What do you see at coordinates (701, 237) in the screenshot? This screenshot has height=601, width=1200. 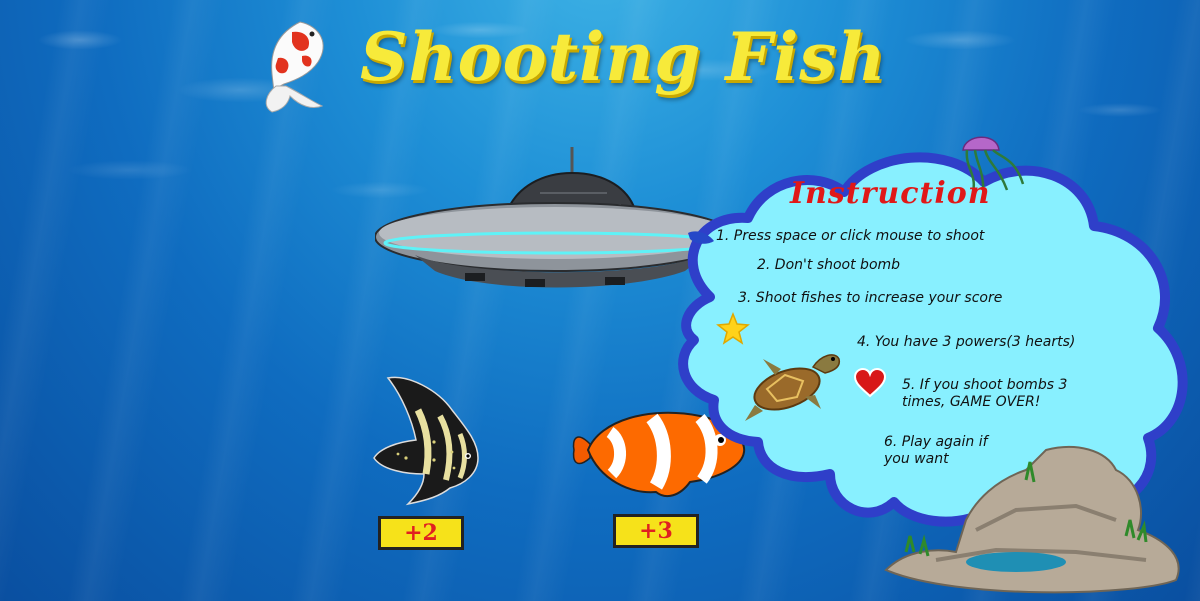 I see `blue-fish-icon` at bounding box center [701, 237].